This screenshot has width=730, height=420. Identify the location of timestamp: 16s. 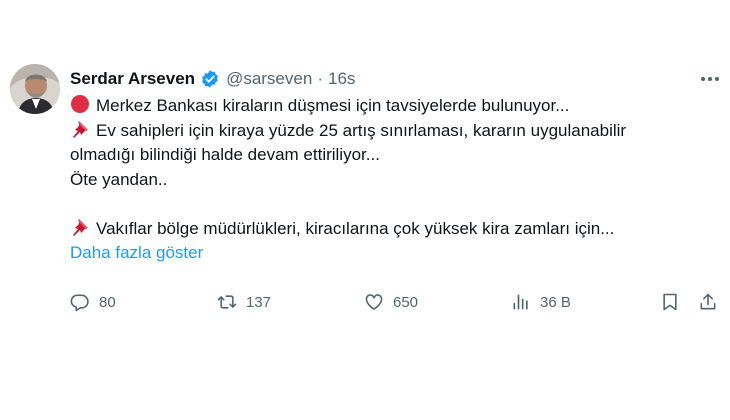
(341, 79).